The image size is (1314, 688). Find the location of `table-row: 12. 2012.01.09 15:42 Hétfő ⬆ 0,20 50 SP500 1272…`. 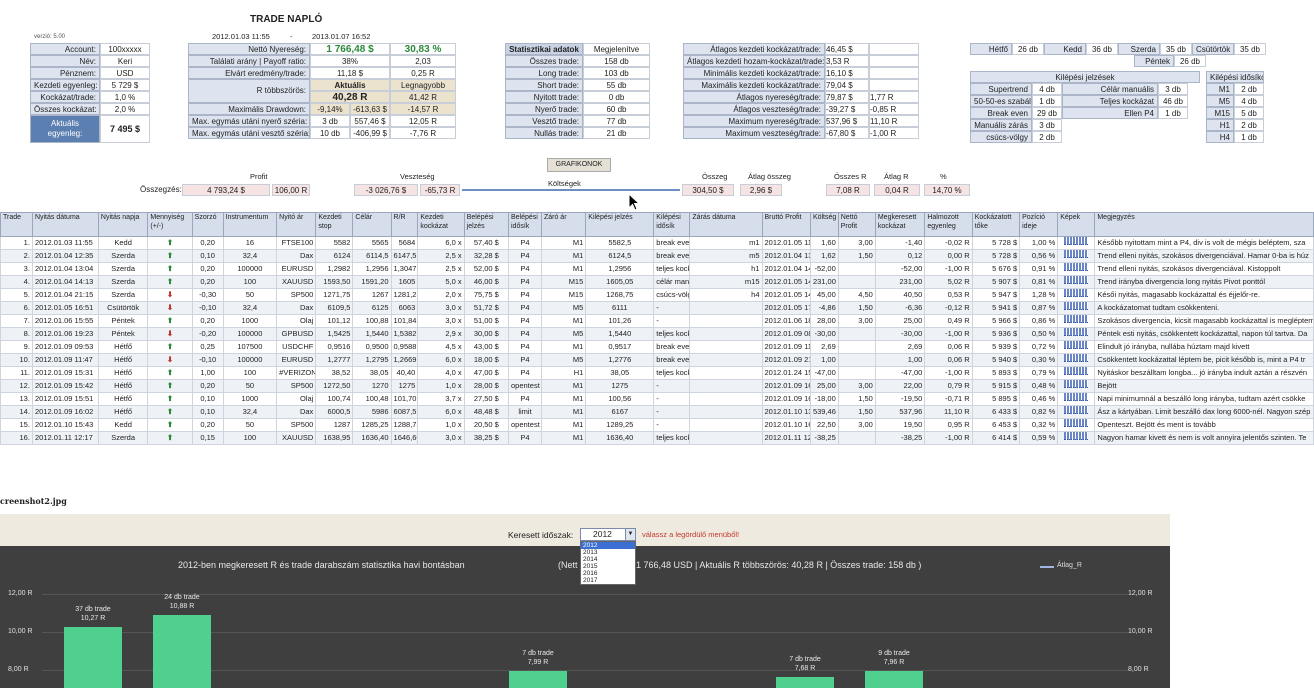

table-row: 12. 2012.01.09 15:42 Hétfő ⬆ 0,20 50 SP500 1272… is located at coordinates (657, 386).